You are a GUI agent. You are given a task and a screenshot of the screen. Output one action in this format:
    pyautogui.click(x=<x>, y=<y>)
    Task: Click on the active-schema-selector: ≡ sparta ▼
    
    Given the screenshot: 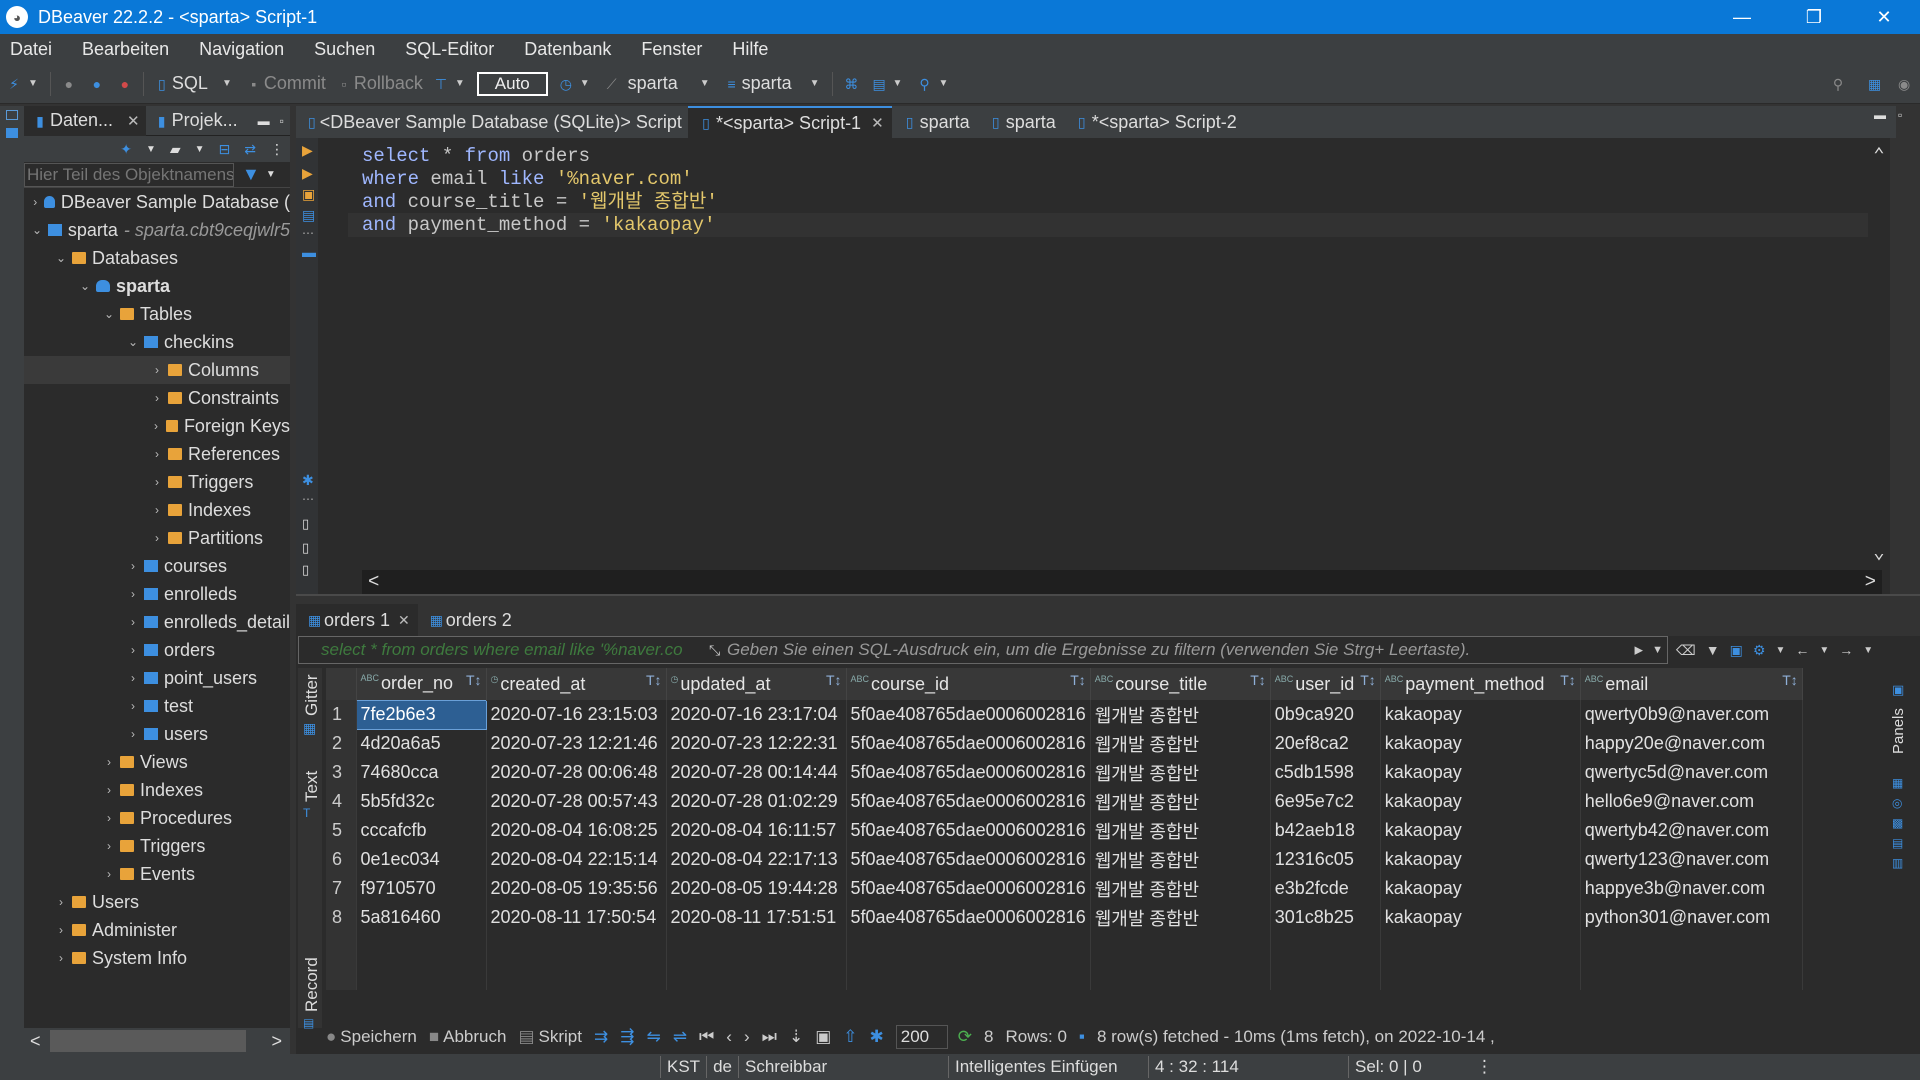 What is the action you would take?
    pyautogui.click(x=773, y=84)
    